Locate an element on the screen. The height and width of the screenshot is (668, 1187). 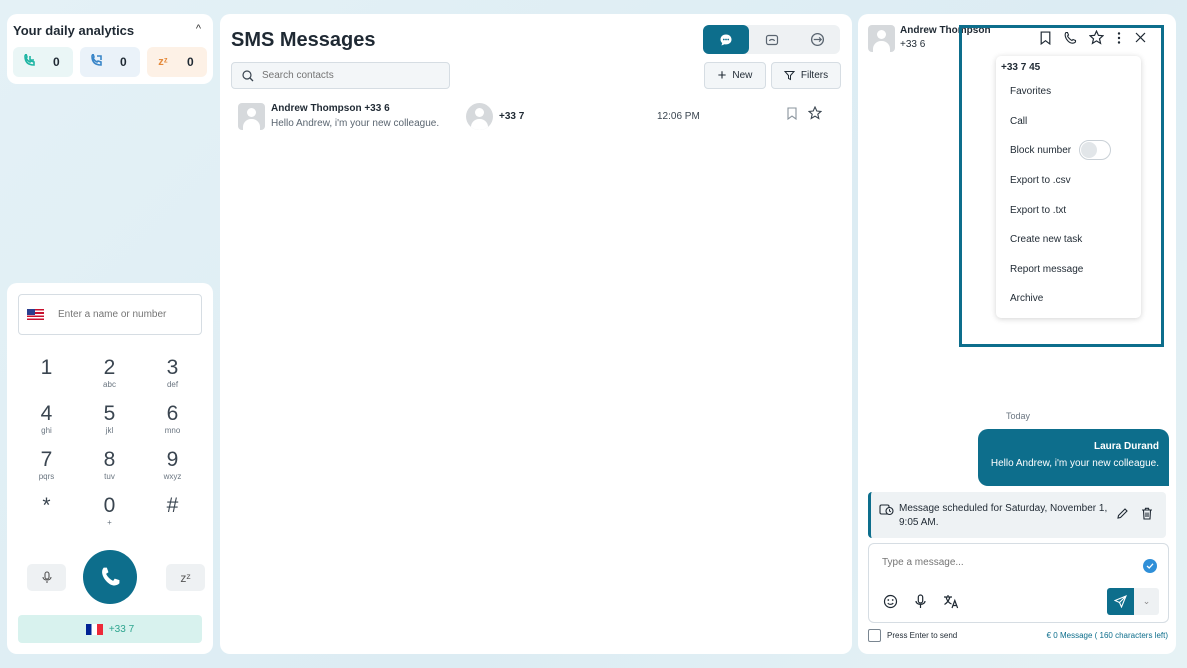
voicemail-button is located at coordinates (46, 577).